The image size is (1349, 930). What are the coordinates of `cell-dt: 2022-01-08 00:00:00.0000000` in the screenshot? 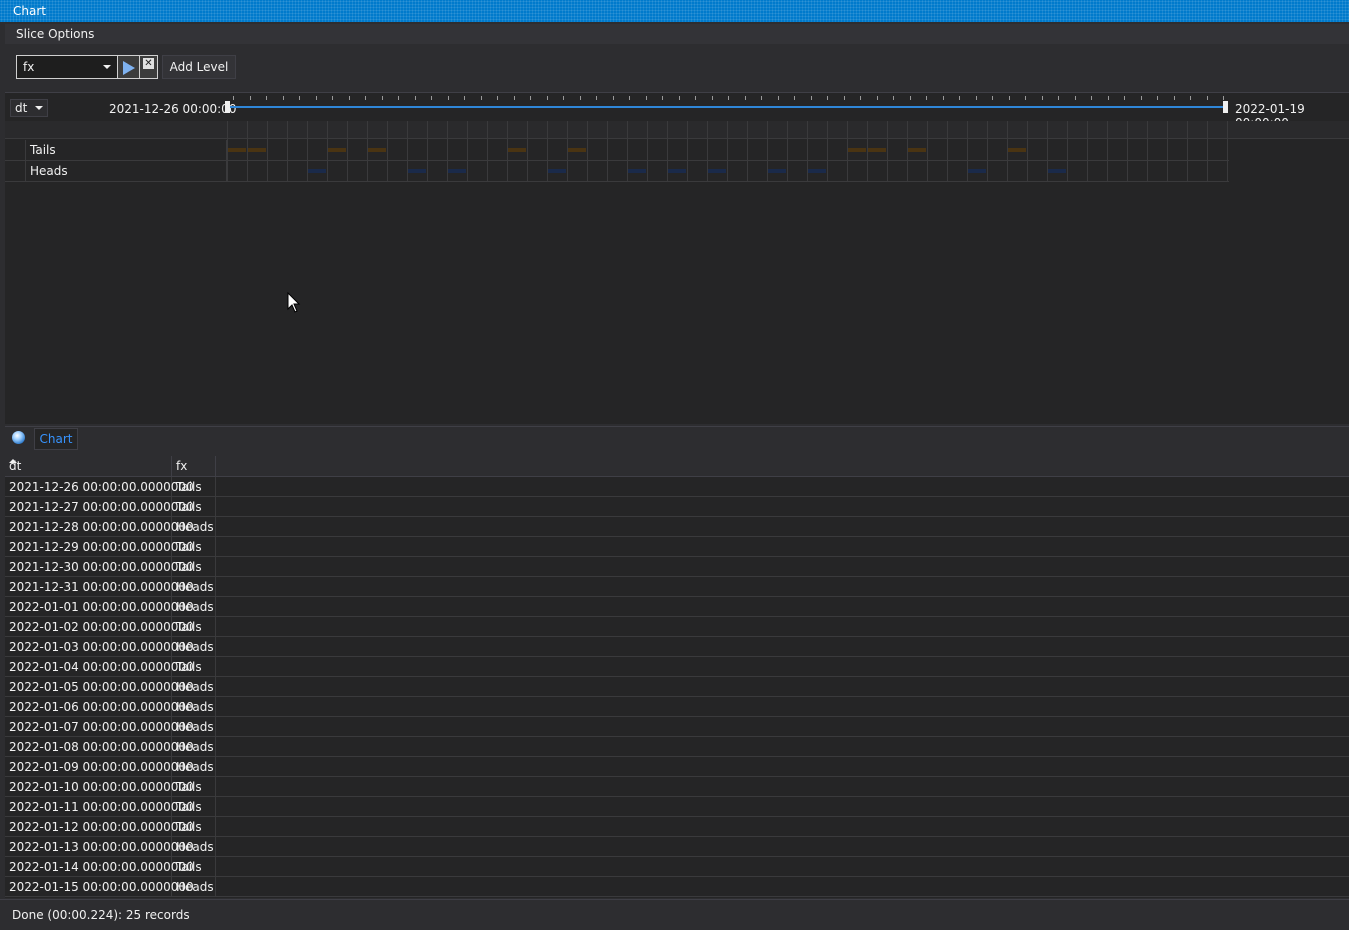 It's located at (99, 747).